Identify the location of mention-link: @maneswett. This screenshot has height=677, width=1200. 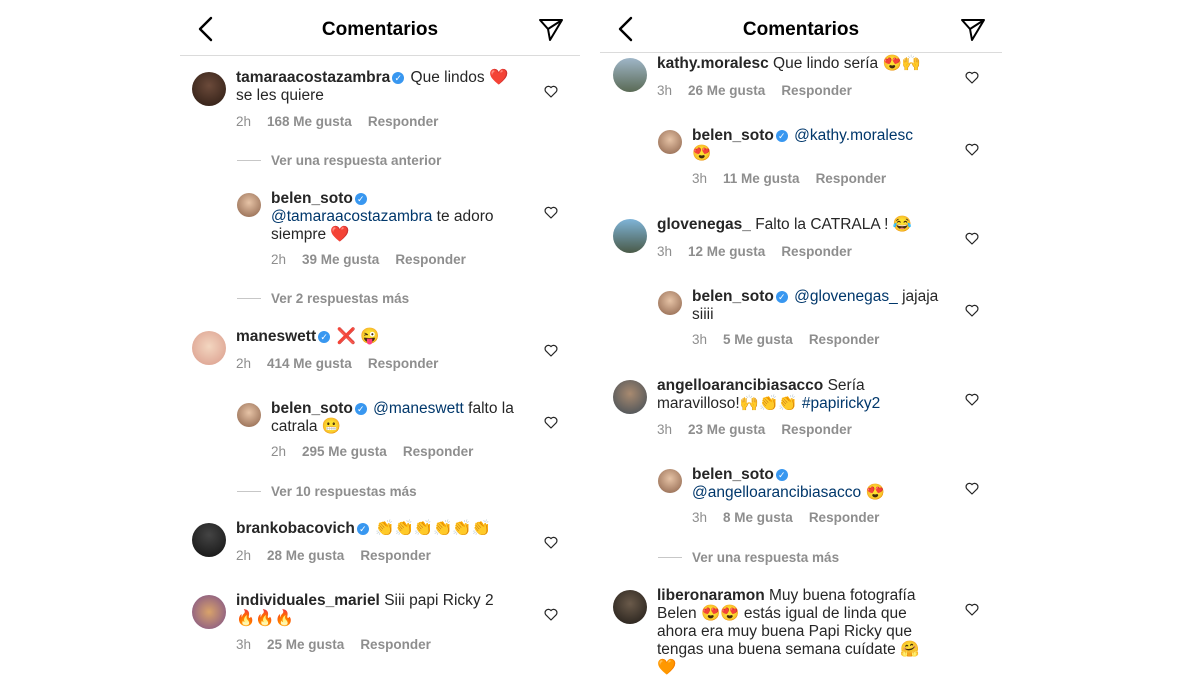
(418, 408).